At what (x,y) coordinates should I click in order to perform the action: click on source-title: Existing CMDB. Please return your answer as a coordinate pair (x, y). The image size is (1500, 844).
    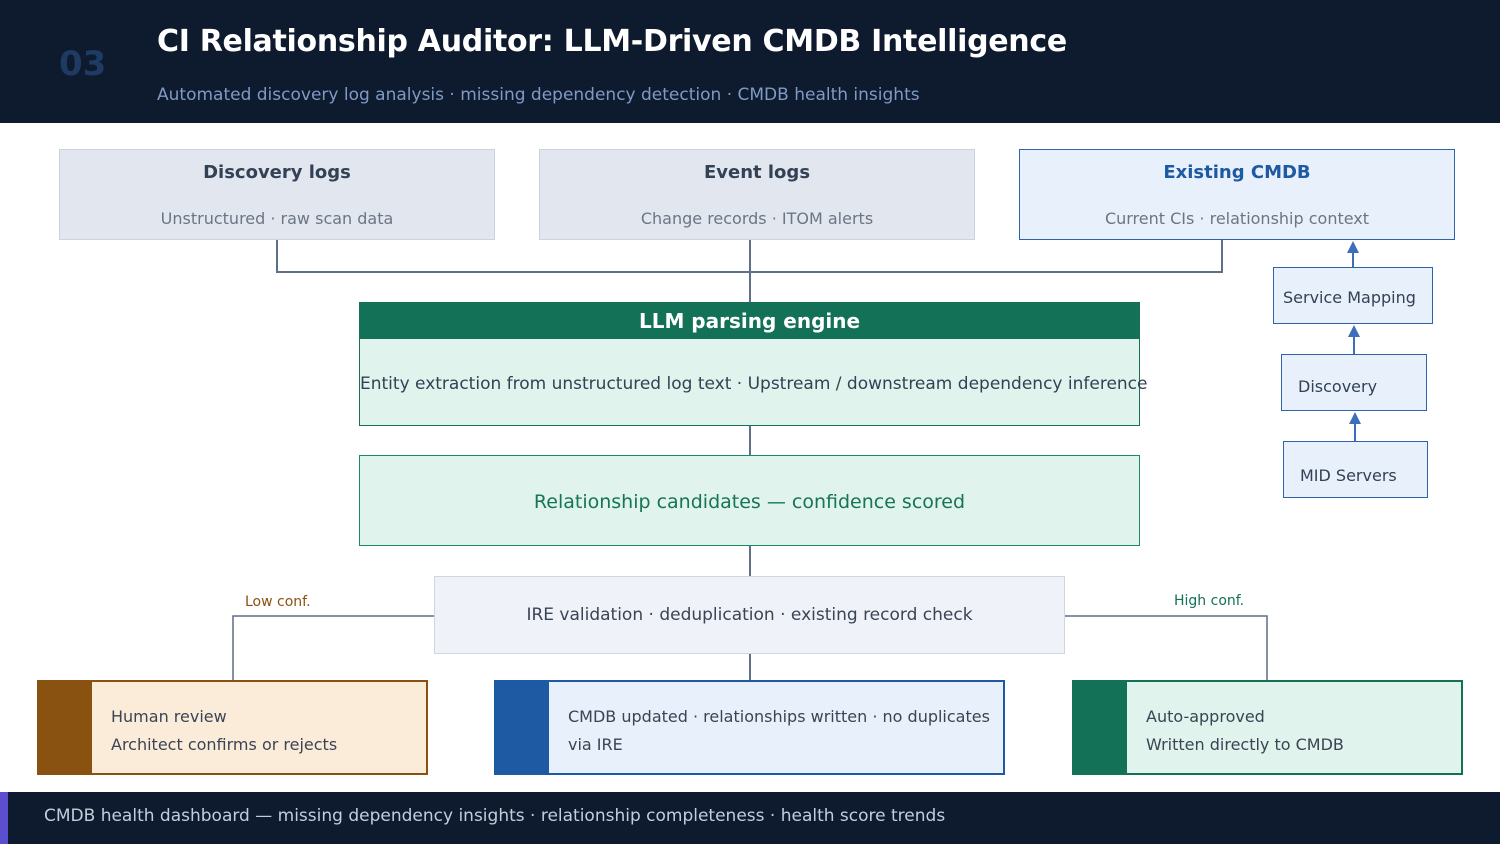
    Looking at the image, I should click on (1237, 172).